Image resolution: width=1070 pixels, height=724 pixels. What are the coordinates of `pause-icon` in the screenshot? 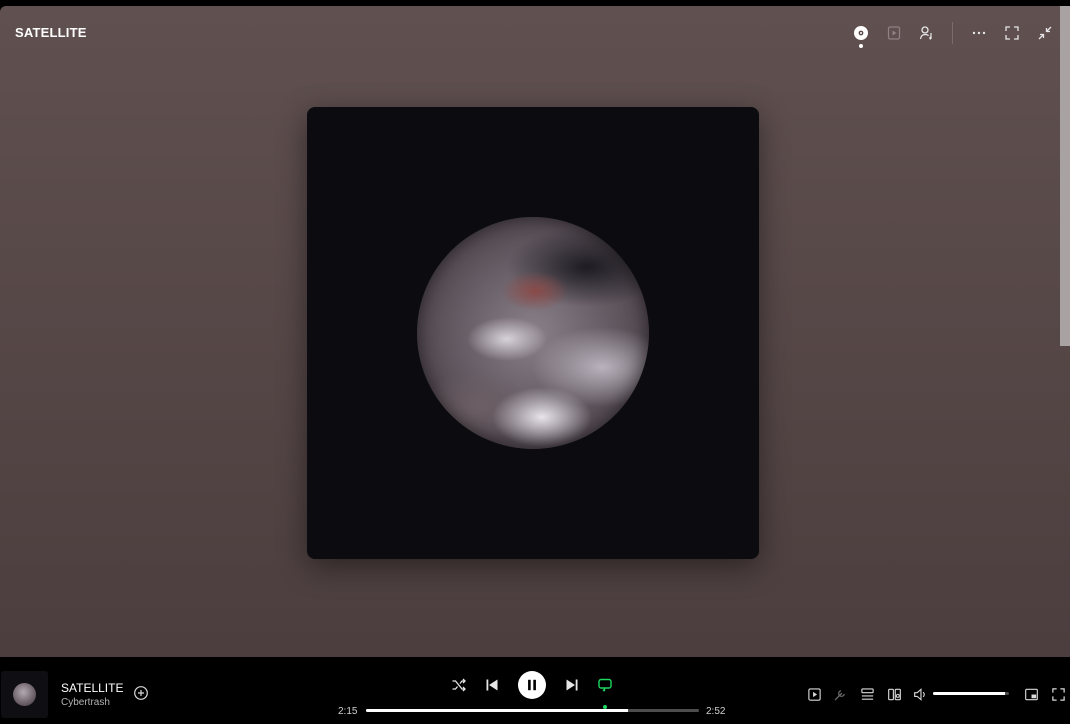 It's located at (532, 685).